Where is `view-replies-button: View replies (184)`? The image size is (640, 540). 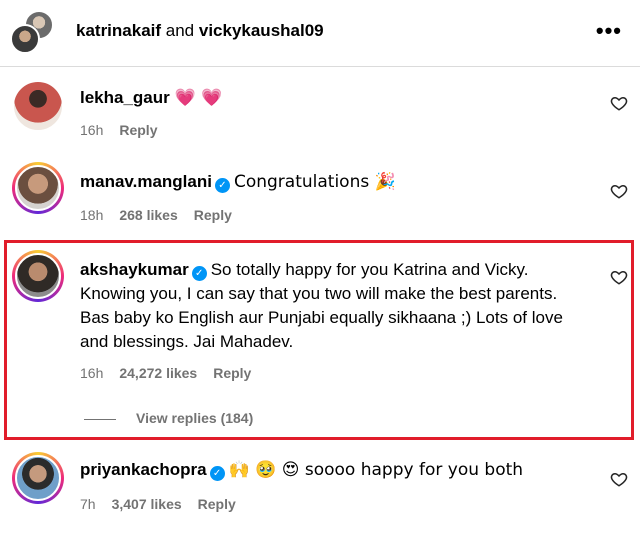
view-replies-button: View replies (184) is located at coordinates (168, 418).